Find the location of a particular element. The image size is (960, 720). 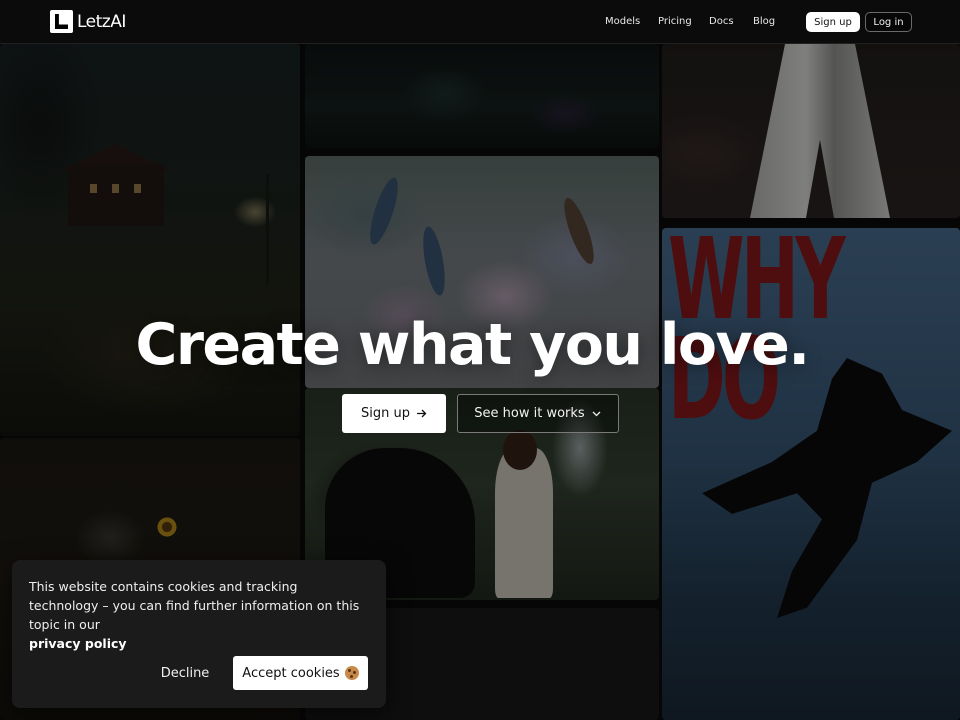

accept-cookies-label: Accept cookies is located at coordinates (291, 673).